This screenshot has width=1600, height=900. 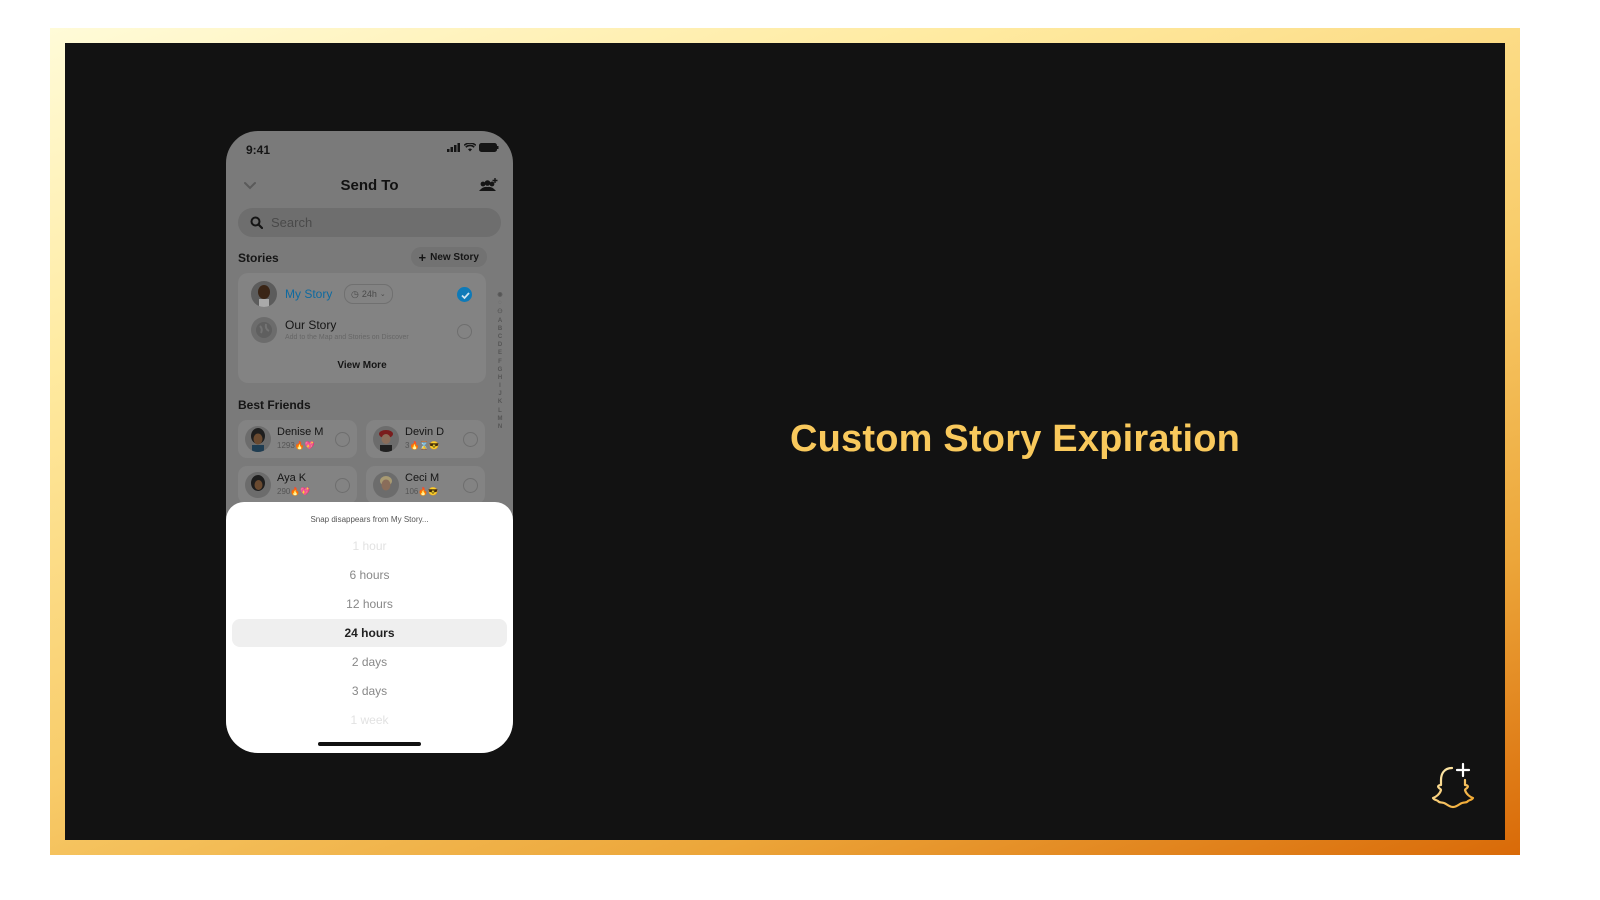 I want to click on friend-streak: 106🔥😎, so click(x=422, y=491).